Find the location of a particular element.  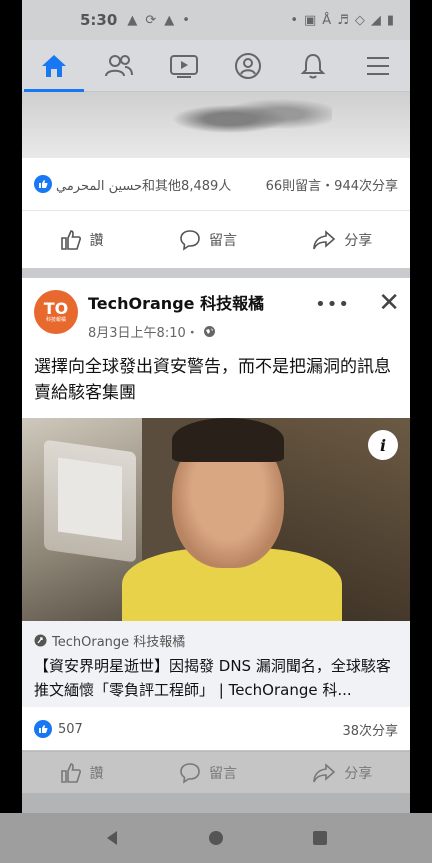

home-circle-icon is located at coordinates (216, 838).